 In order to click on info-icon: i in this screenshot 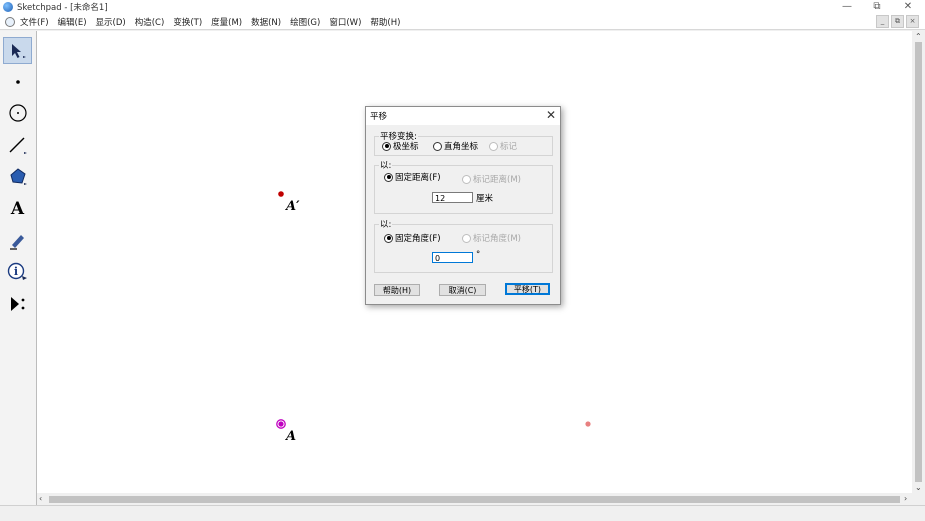, I will do `click(17, 271)`.